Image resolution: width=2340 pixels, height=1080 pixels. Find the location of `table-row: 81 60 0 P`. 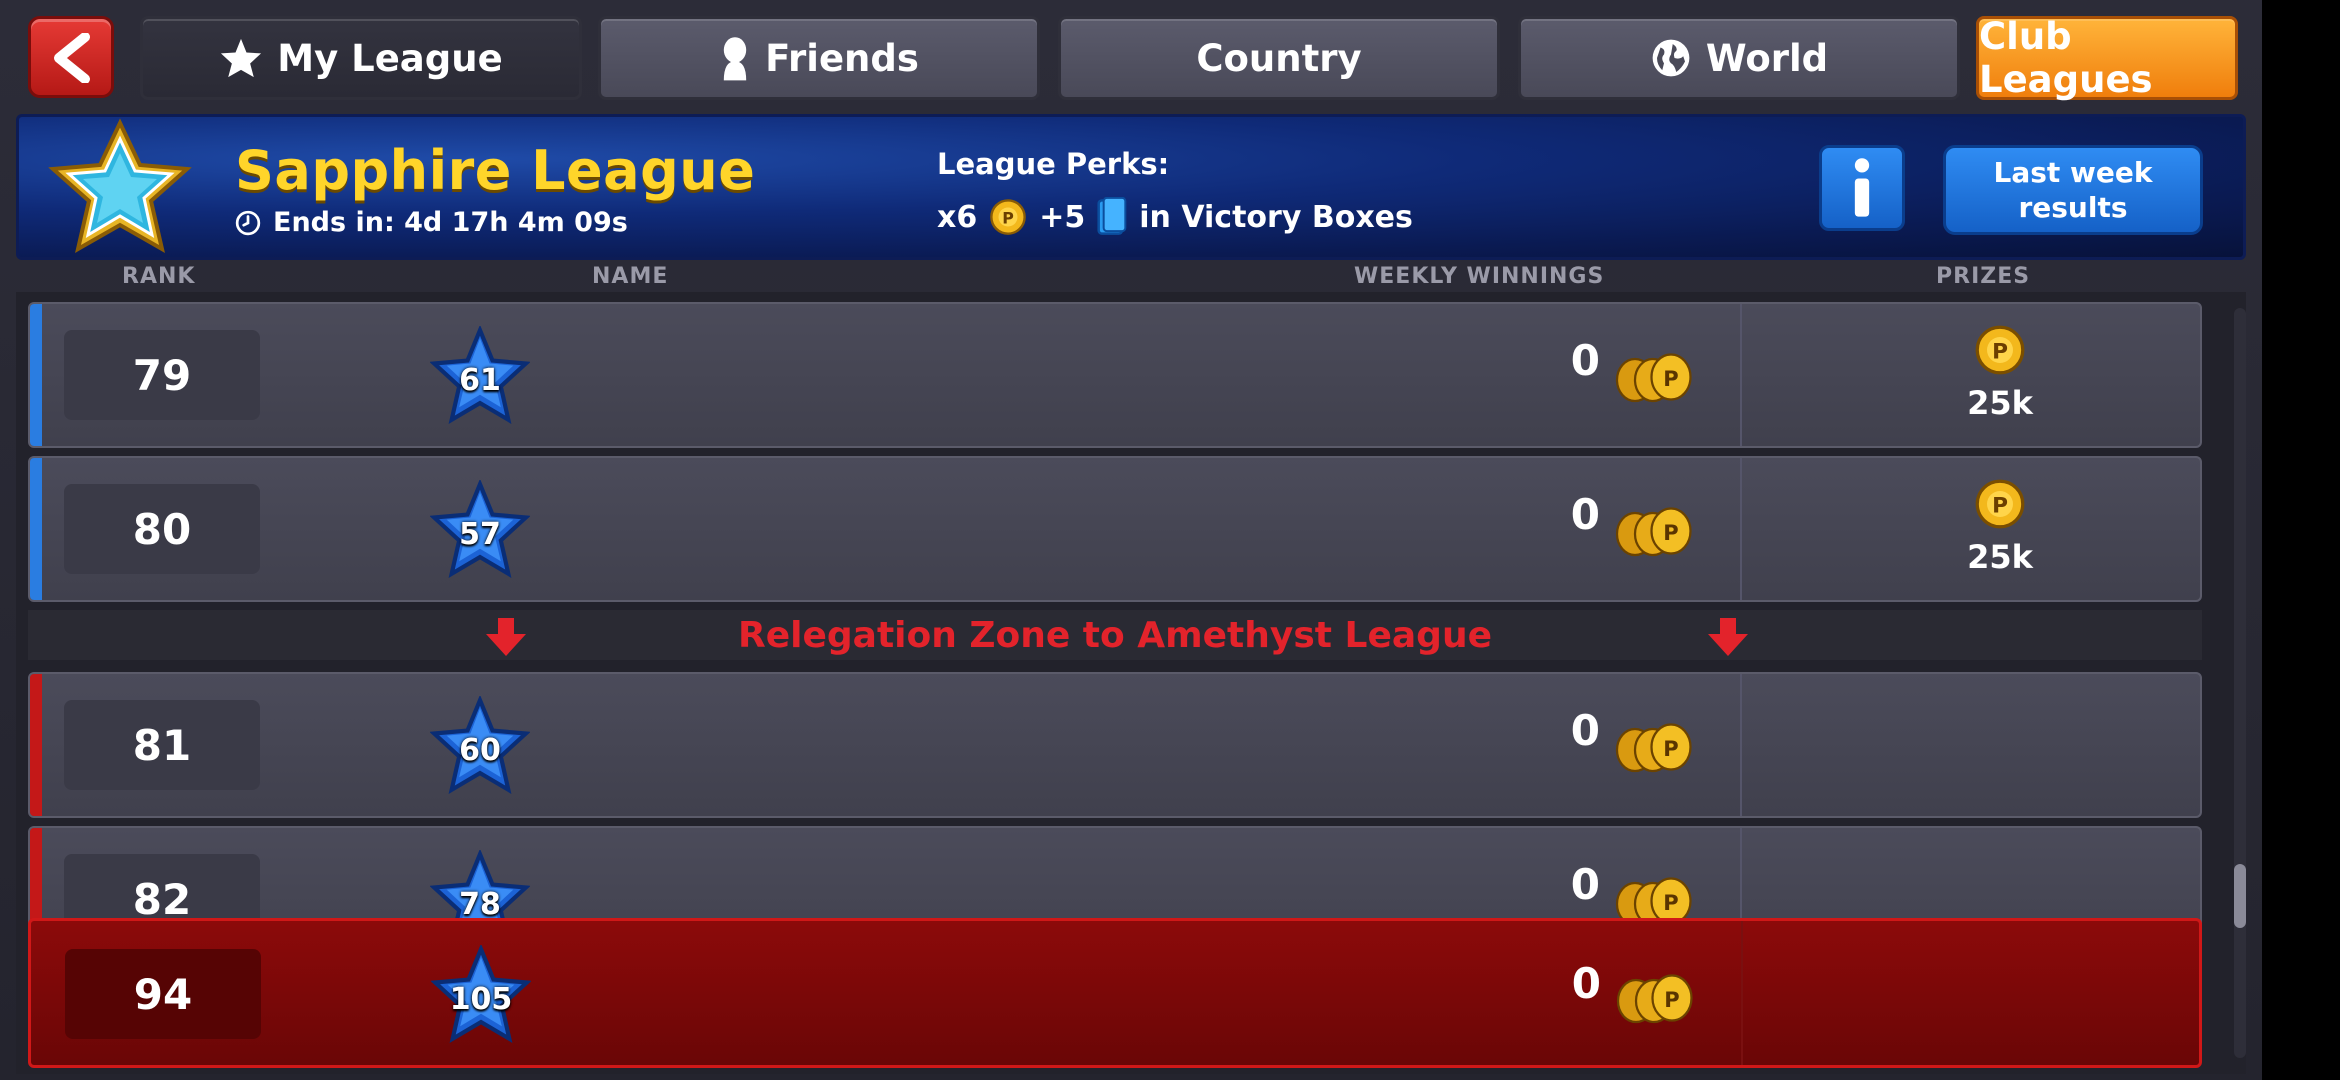

table-row: 81 60 0 P is located at coordinates (1115, 745).